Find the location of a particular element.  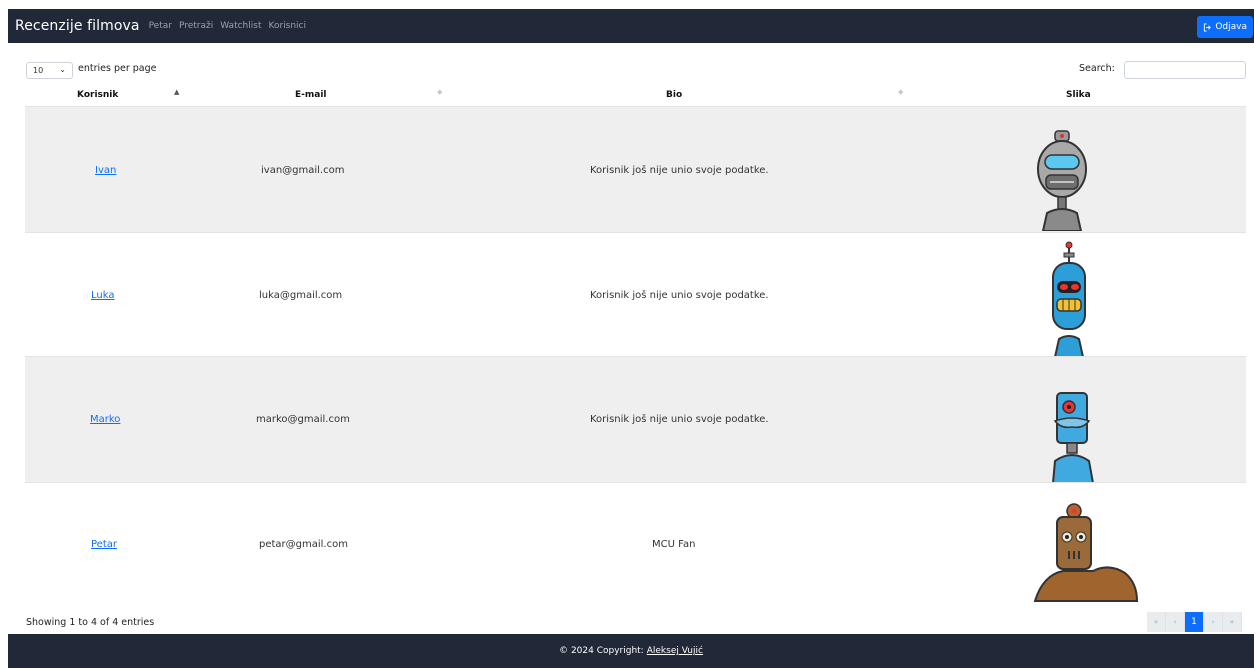

last-page-button: » is located at coordinates (1232, 622).